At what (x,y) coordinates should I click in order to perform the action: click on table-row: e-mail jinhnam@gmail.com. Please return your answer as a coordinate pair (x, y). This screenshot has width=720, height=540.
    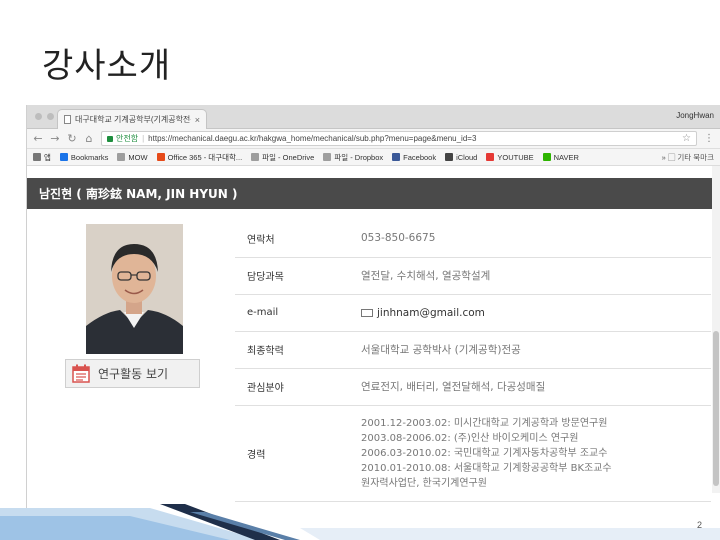
    Looking at the image, I should click on (473, 313).